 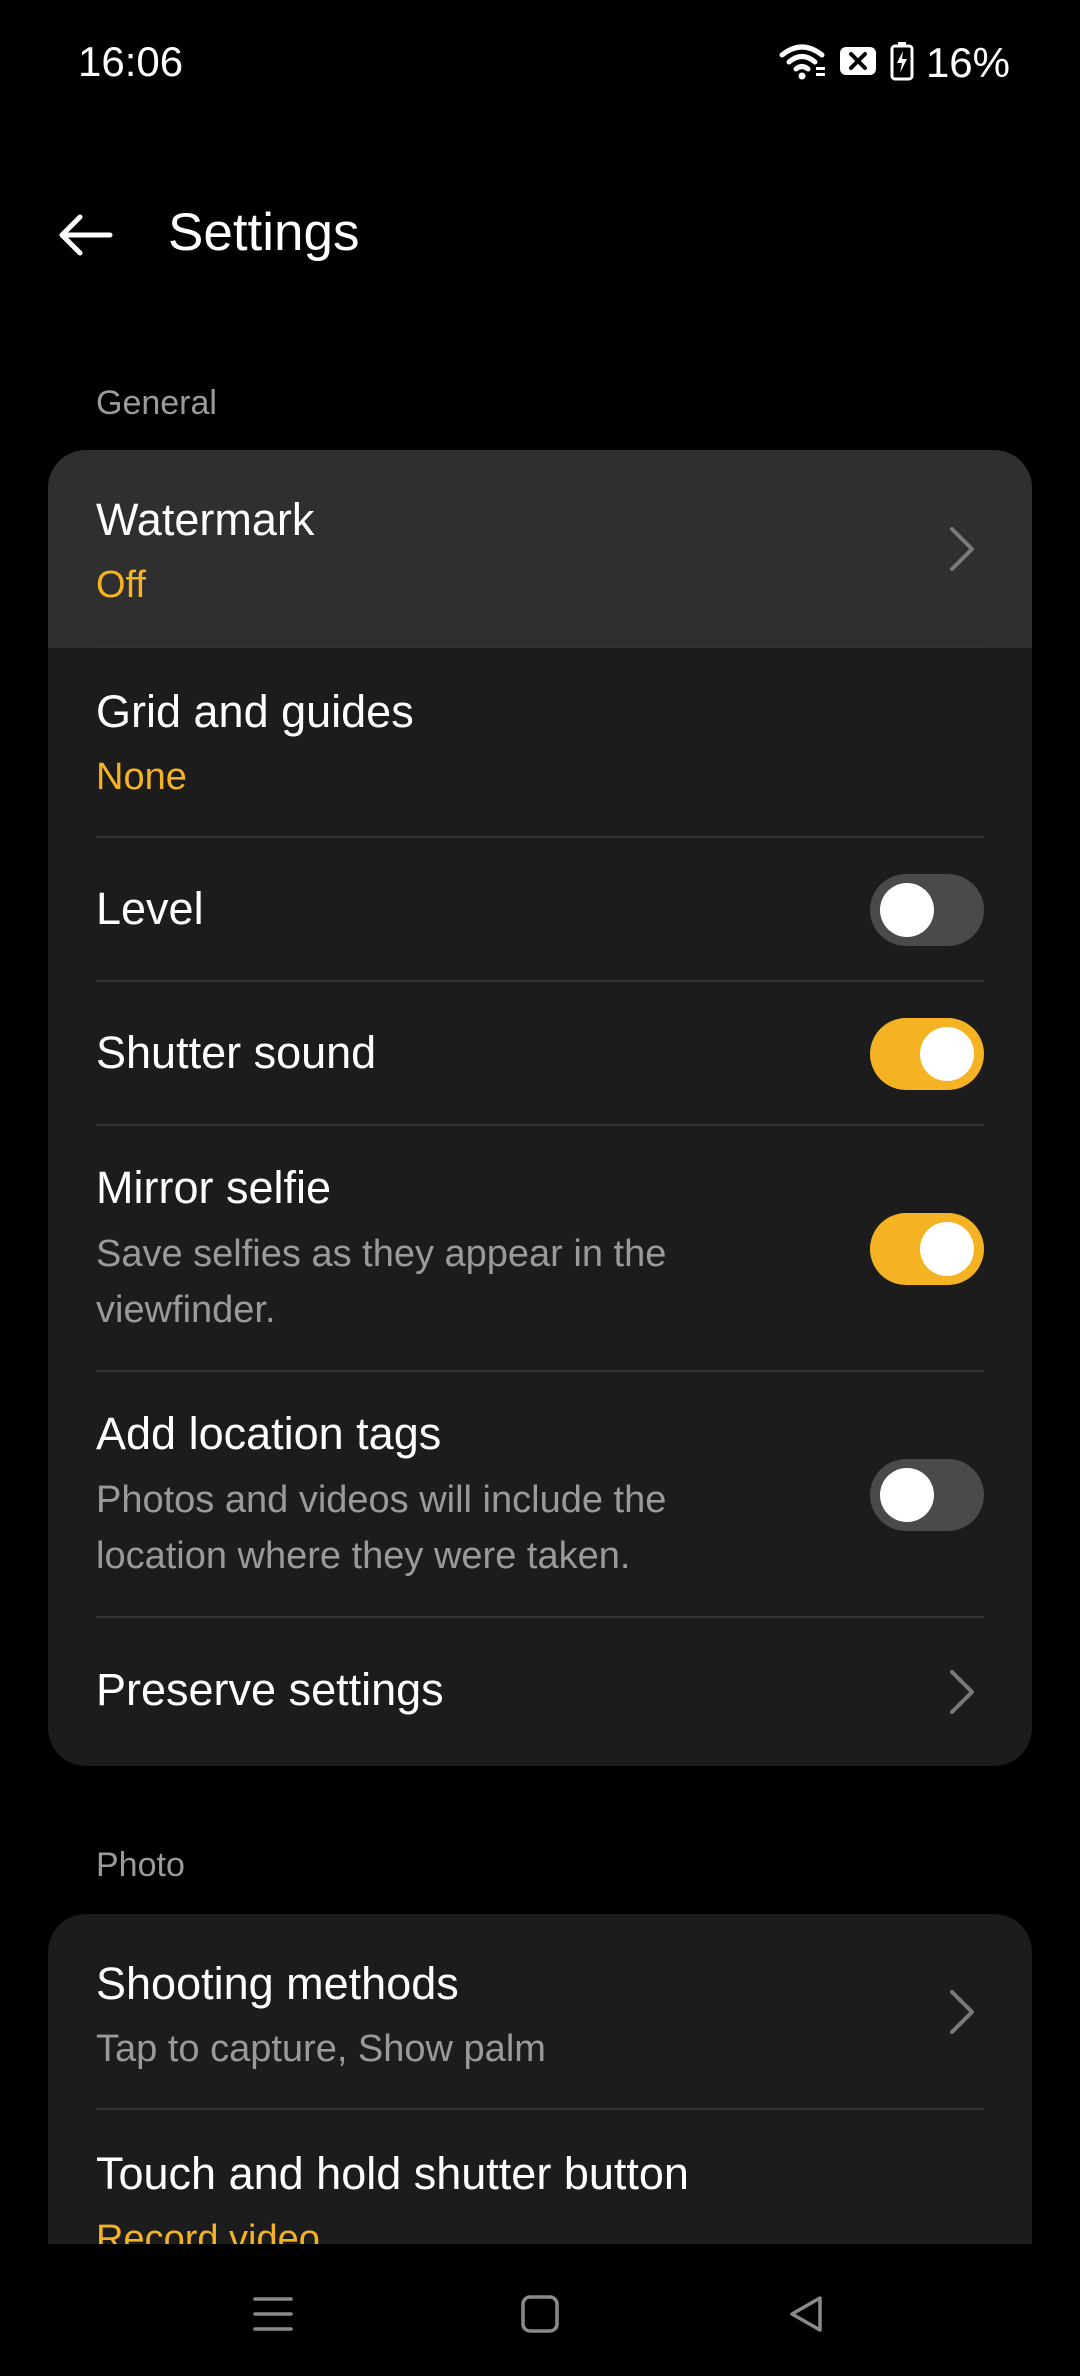 I want to click on home-button, so click(x=540, y=2314).